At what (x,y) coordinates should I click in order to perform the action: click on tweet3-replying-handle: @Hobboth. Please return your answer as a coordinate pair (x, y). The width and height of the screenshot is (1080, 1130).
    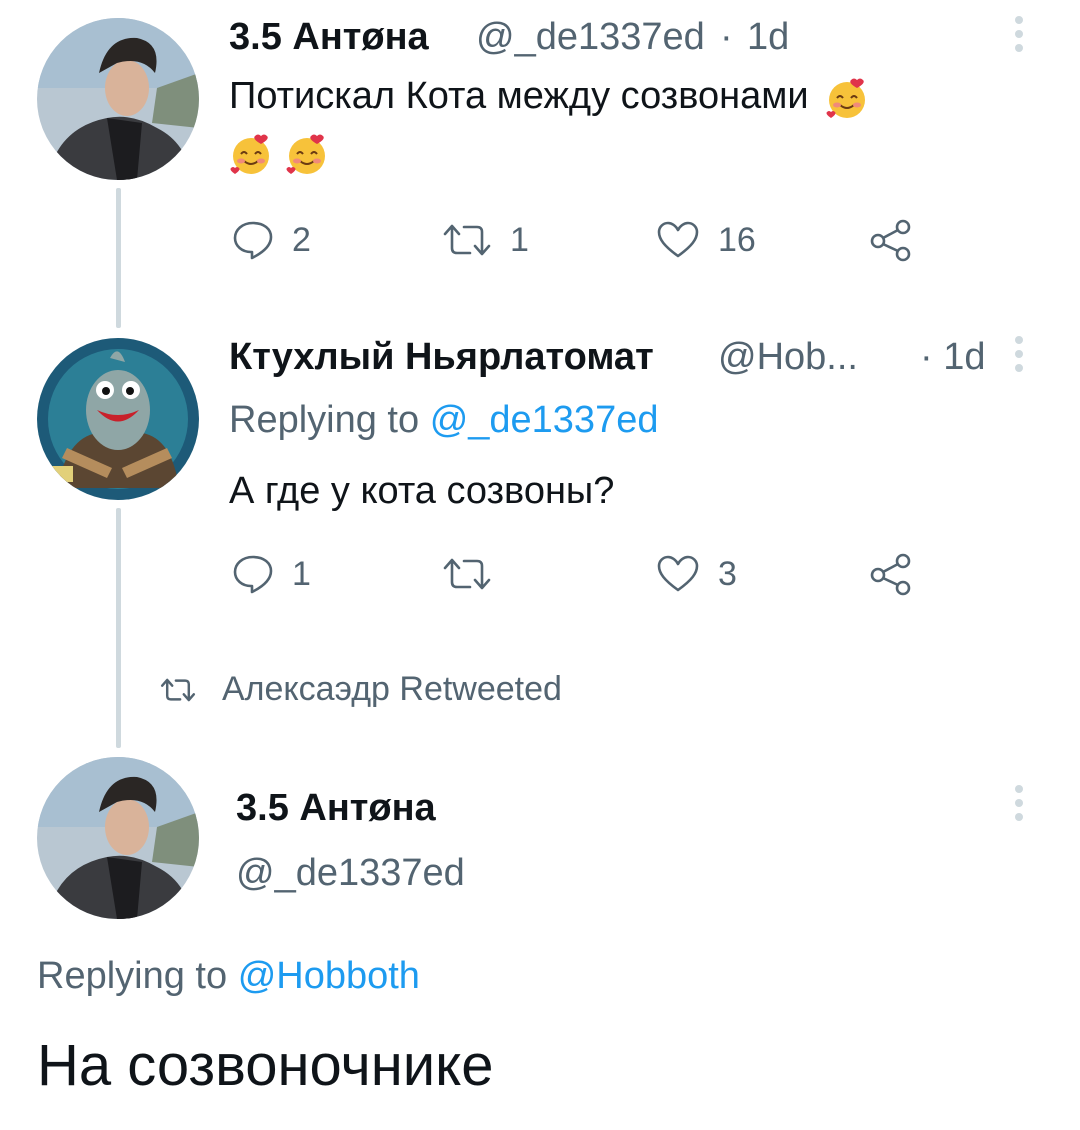
    Looking at the image, I should click on (329, 976).